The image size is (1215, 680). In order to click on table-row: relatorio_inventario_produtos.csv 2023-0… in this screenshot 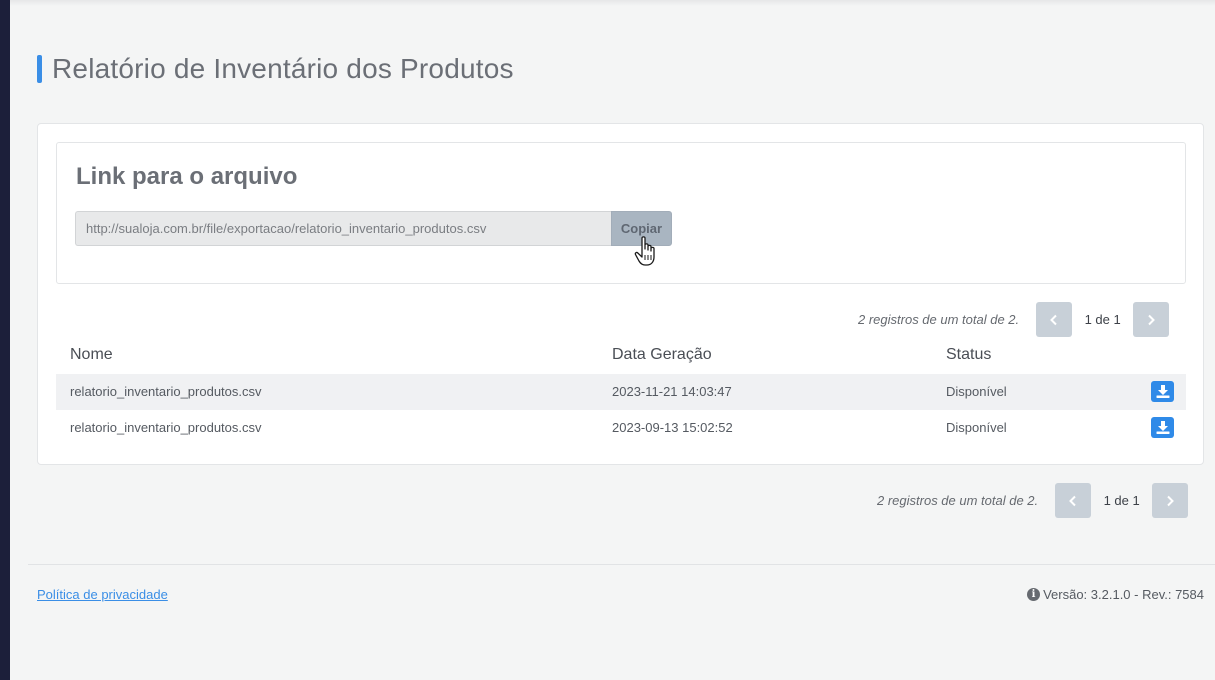, I will do `click(621, 428)`.